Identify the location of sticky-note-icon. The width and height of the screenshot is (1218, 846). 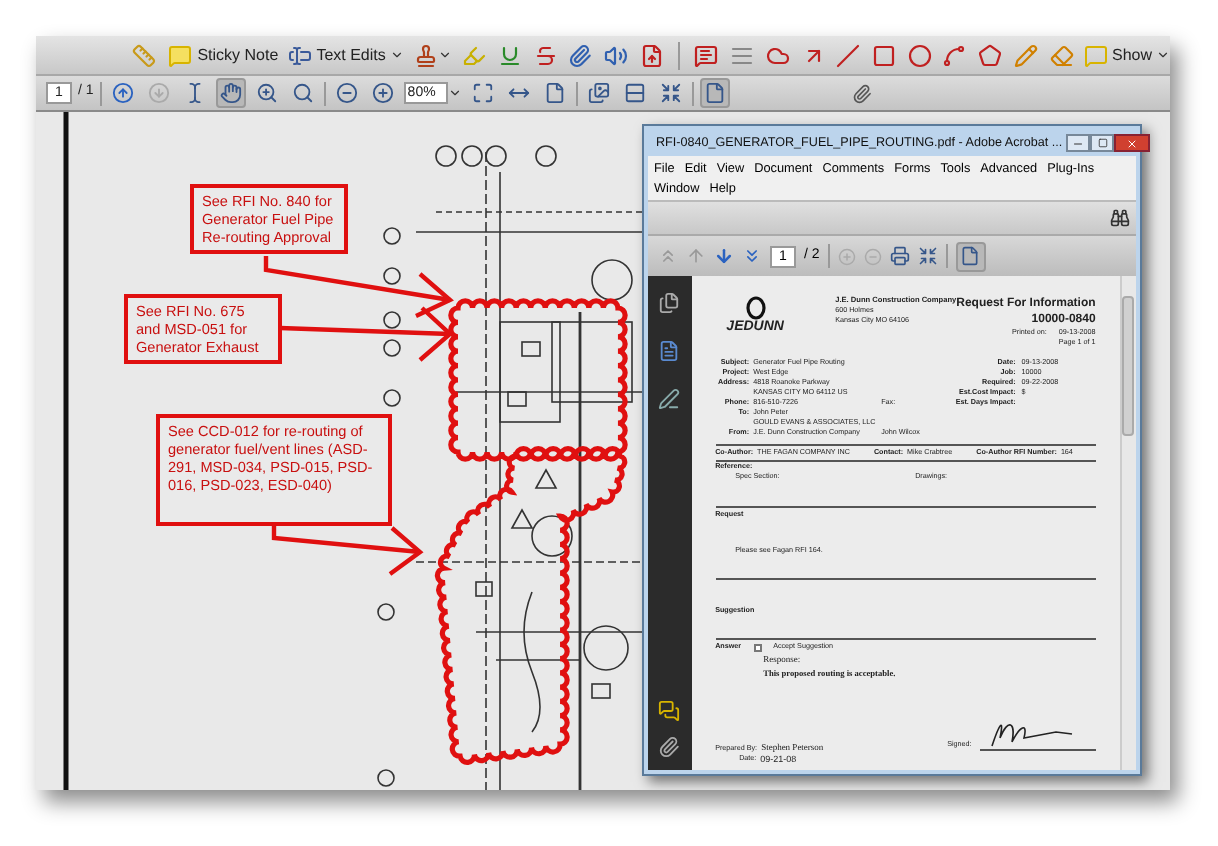
(179, 55).